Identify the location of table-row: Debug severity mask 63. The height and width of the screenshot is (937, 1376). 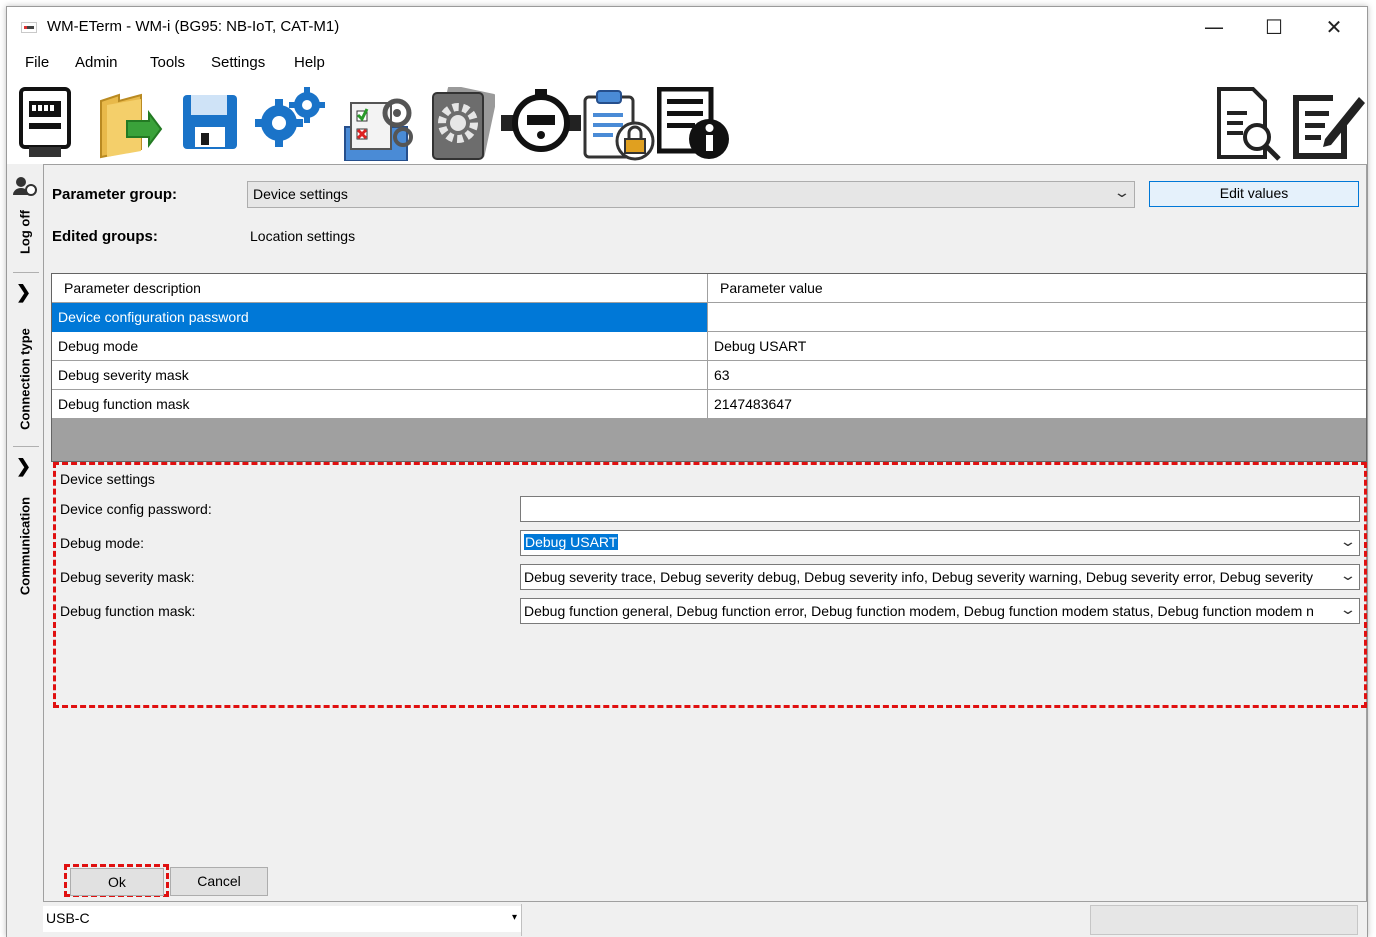
(709, 375).